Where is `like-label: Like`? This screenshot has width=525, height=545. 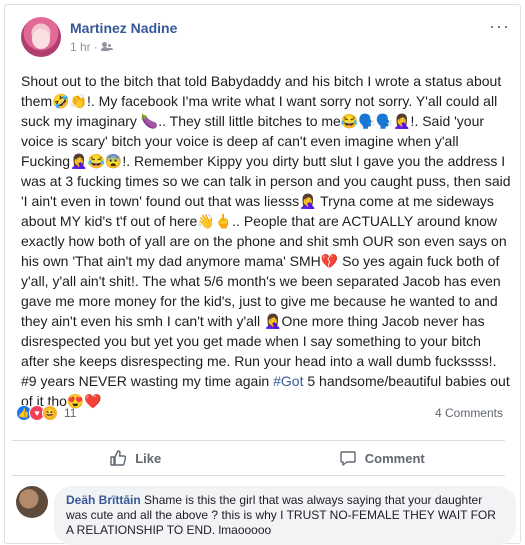 like-label: Like is located at coordinates (148, 458).